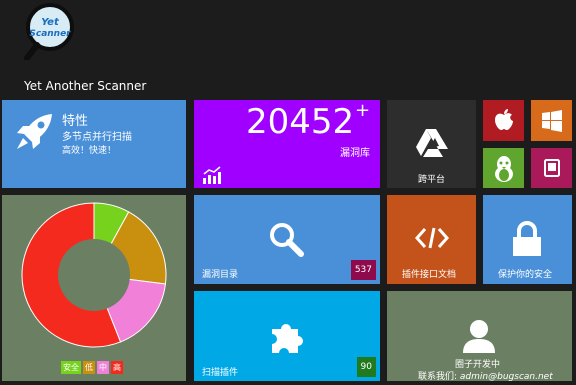  I want to click on rising-chart-icon, so click(212, 175).